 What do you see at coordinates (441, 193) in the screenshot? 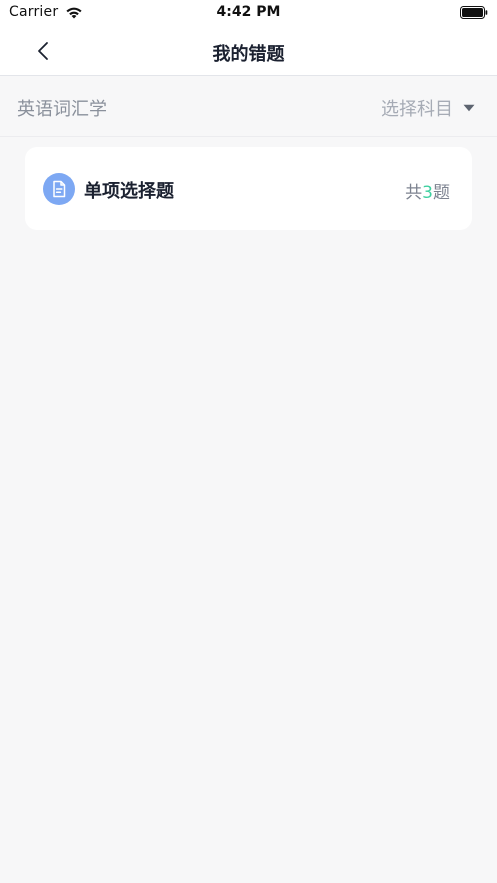
I see `count-suffix: 题` at bounding box center [441, 193].